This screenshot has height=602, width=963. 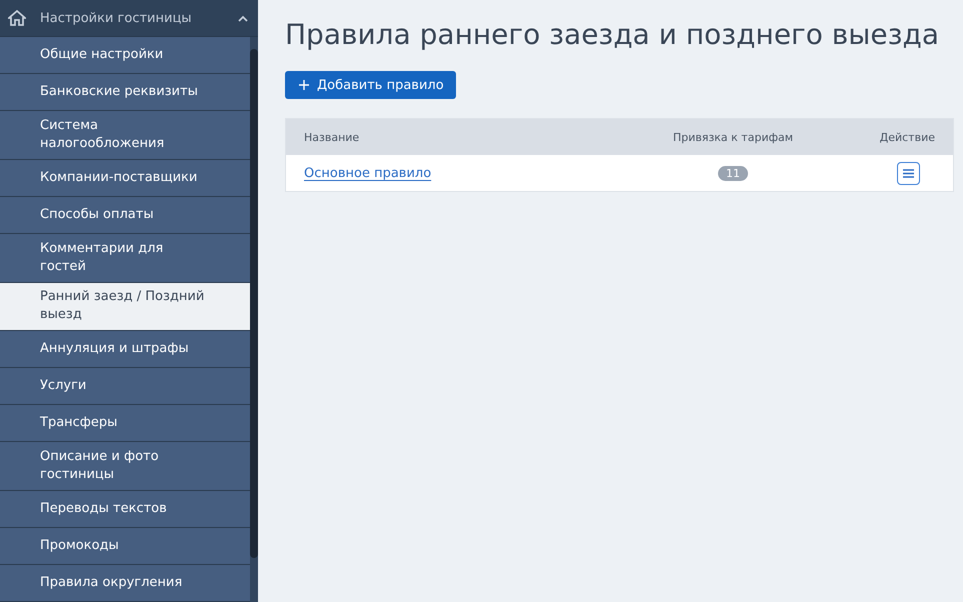 What do you see at coordinates (125, 466) in the screenshot?
I see `sidebar-item: Описание и фото гостиницы` at bounding box center [125, 466].